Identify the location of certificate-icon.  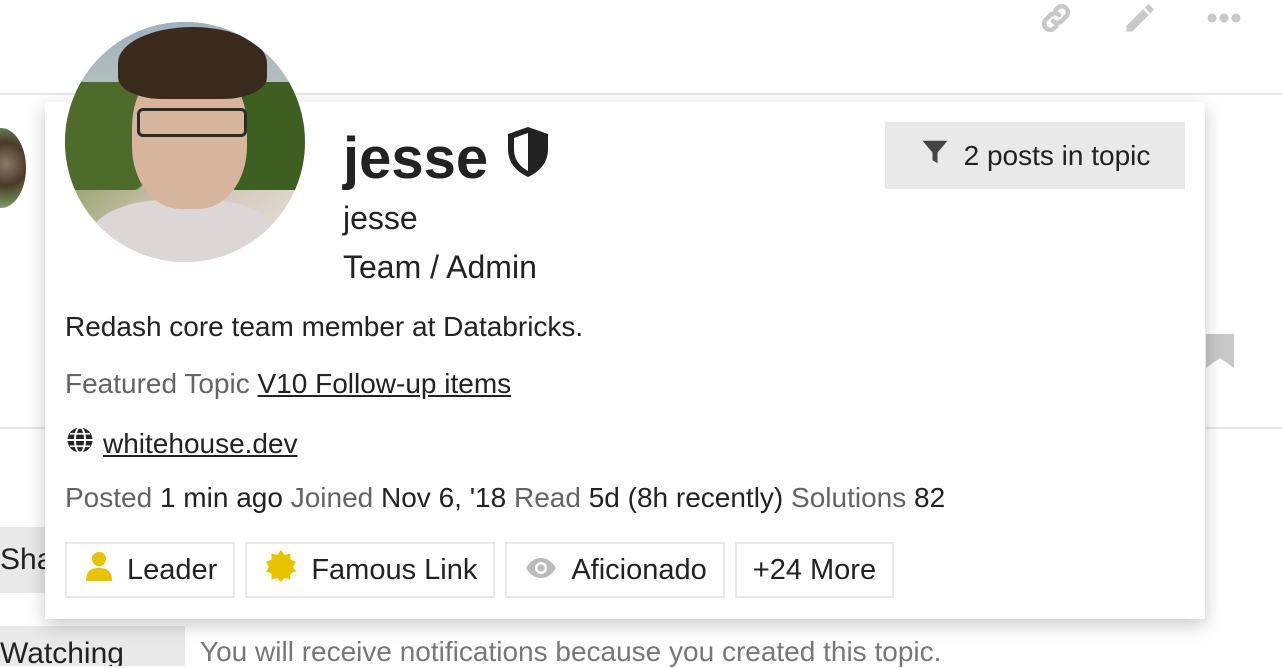
(281, 570).